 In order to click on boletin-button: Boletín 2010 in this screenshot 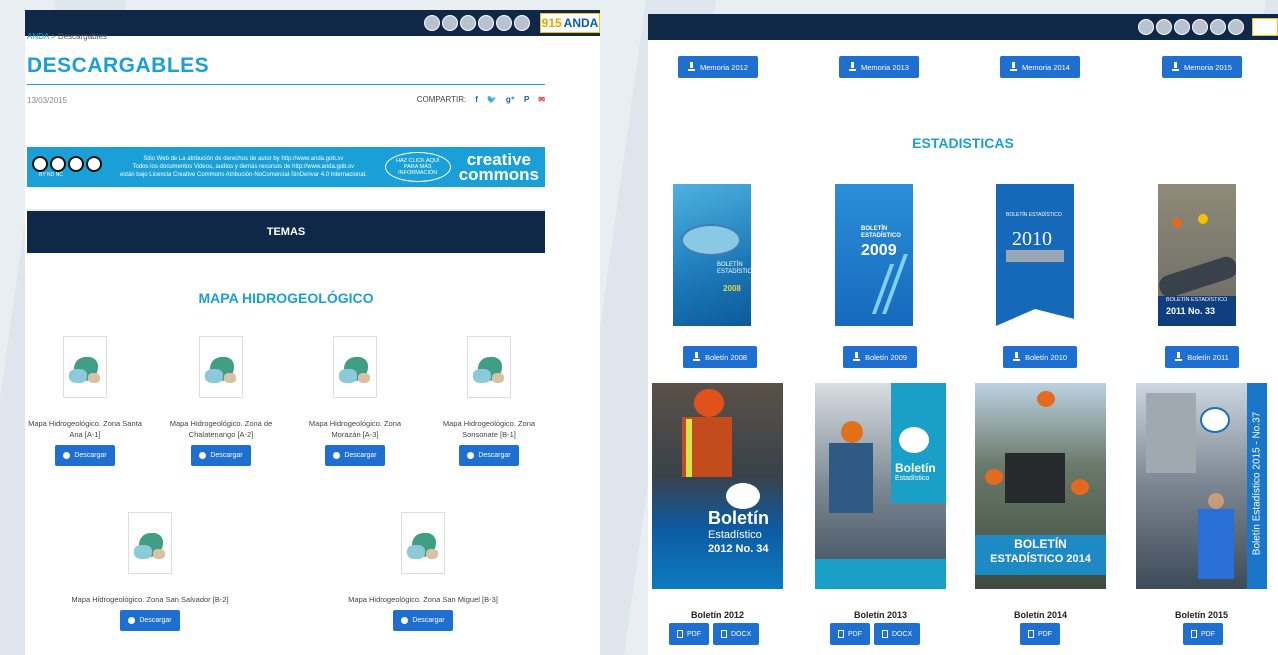, I will do `click(1040, 357)`.